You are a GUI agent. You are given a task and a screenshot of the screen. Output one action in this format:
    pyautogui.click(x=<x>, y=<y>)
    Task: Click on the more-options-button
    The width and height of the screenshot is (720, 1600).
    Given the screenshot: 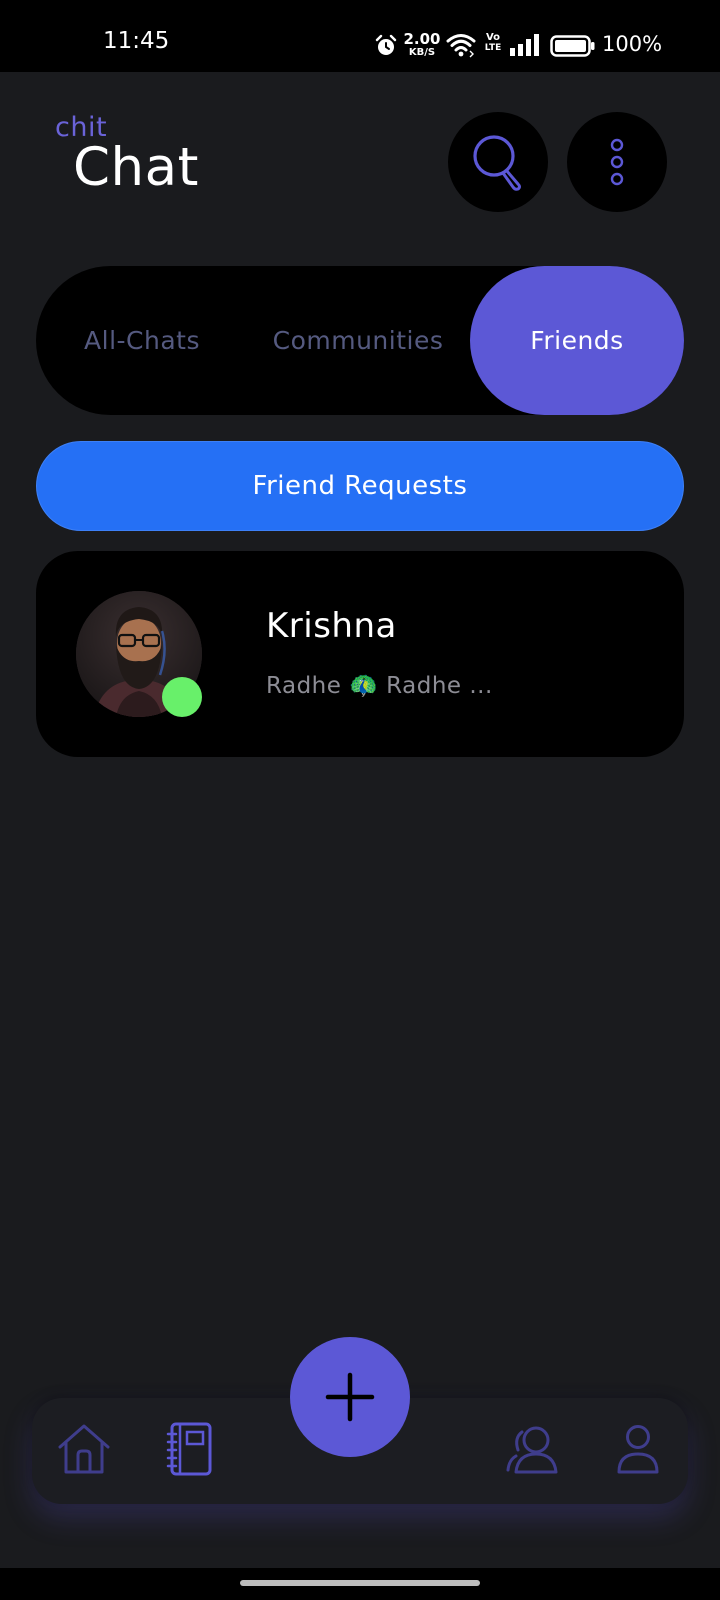 What is the action you would take?
    pyautogui.click(x=617, y=162)
    